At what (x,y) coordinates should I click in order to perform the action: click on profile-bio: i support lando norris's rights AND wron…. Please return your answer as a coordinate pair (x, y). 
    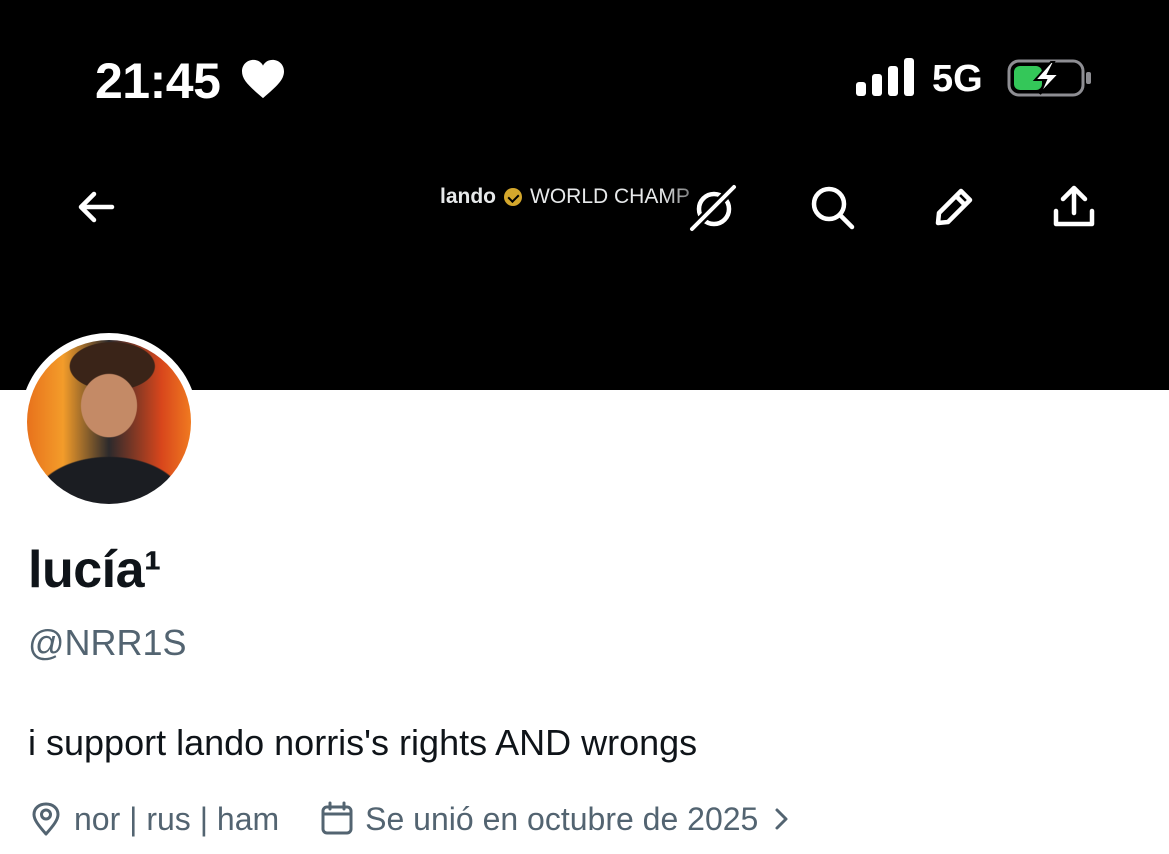
    Looking at the image, I should click on (363, 742).